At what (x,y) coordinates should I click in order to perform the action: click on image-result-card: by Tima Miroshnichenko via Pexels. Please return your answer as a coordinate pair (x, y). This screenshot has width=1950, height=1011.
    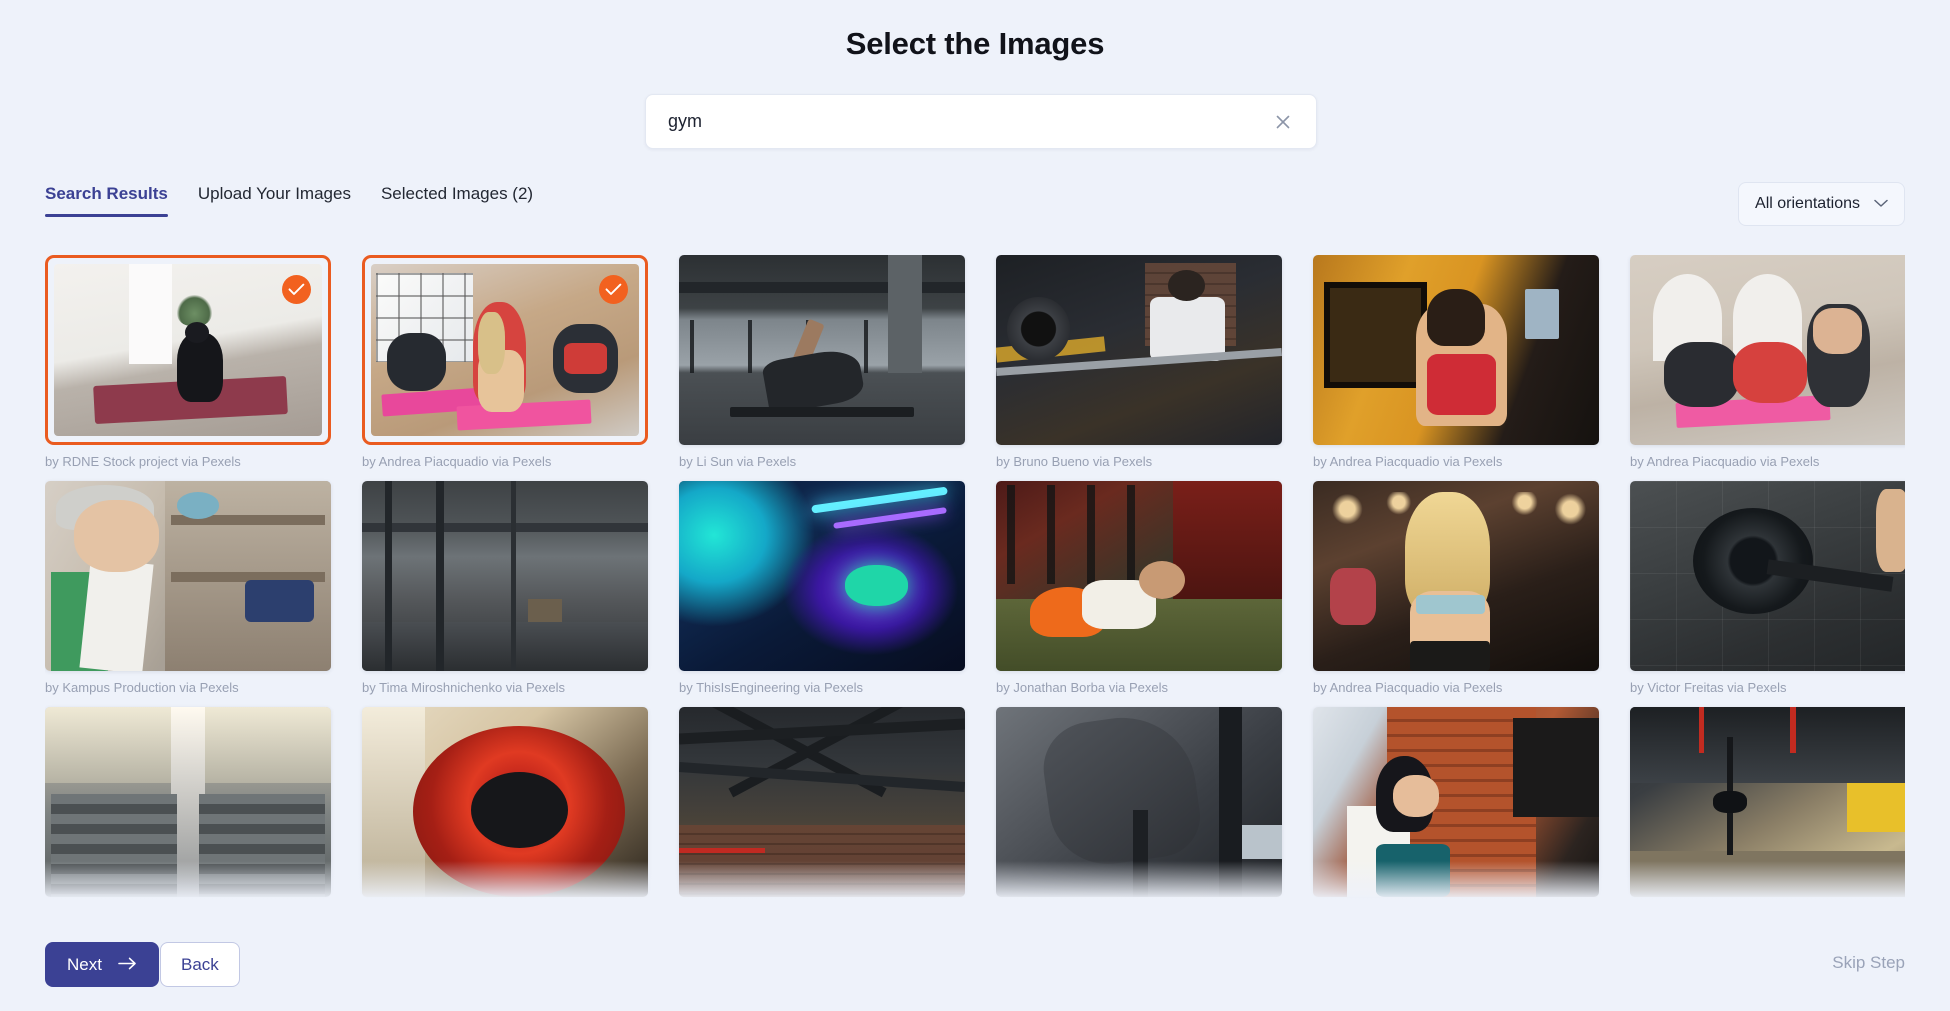
    Looking at the image, I should click on (505, 588).